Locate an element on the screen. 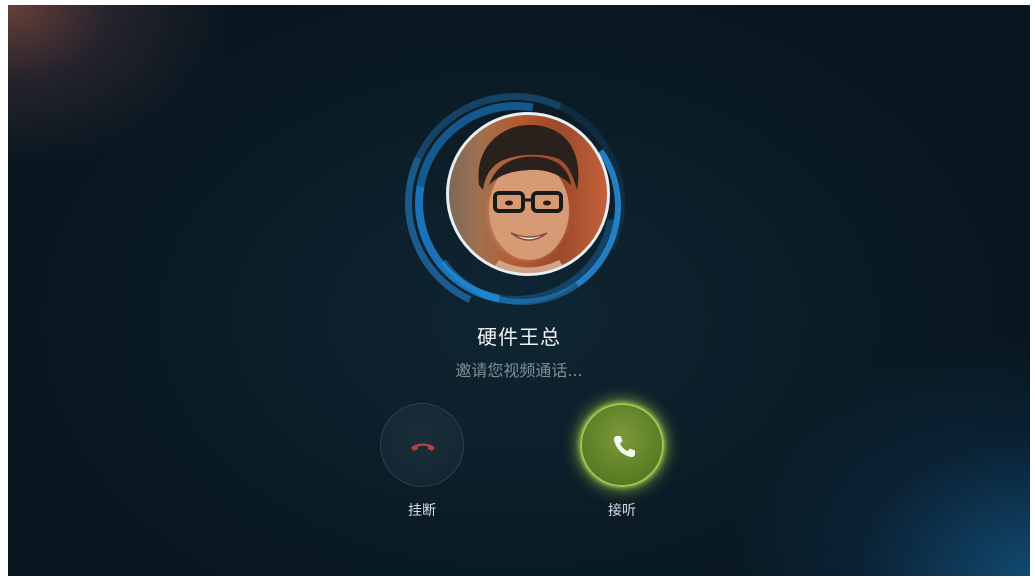 This screenshot has width=1035, height=580. phone-hangup-icon is located at coordinates (423, 447).